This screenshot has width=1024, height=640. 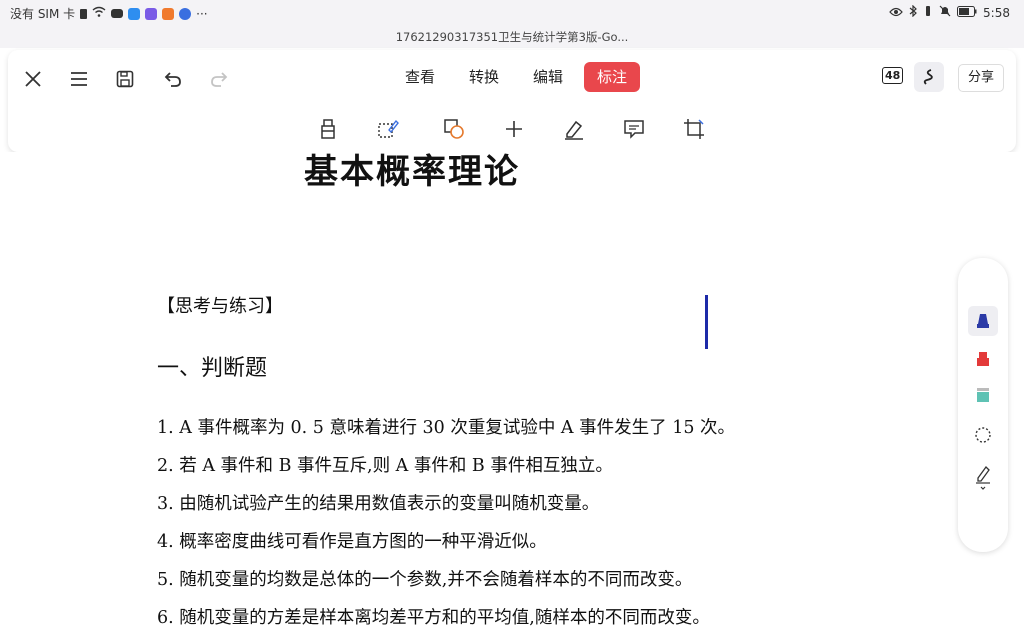 I want to click on share-button: 分享, so click(x=980, y=78).